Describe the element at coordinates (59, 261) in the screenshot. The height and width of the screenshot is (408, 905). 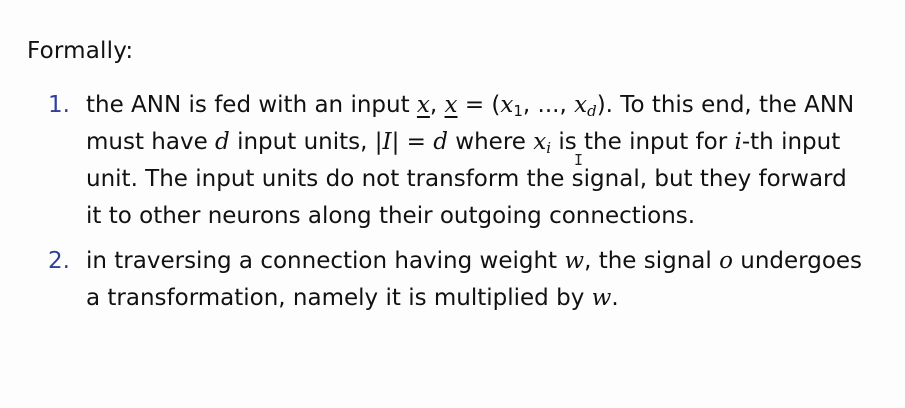
I see `item-number: 2.` at that location.